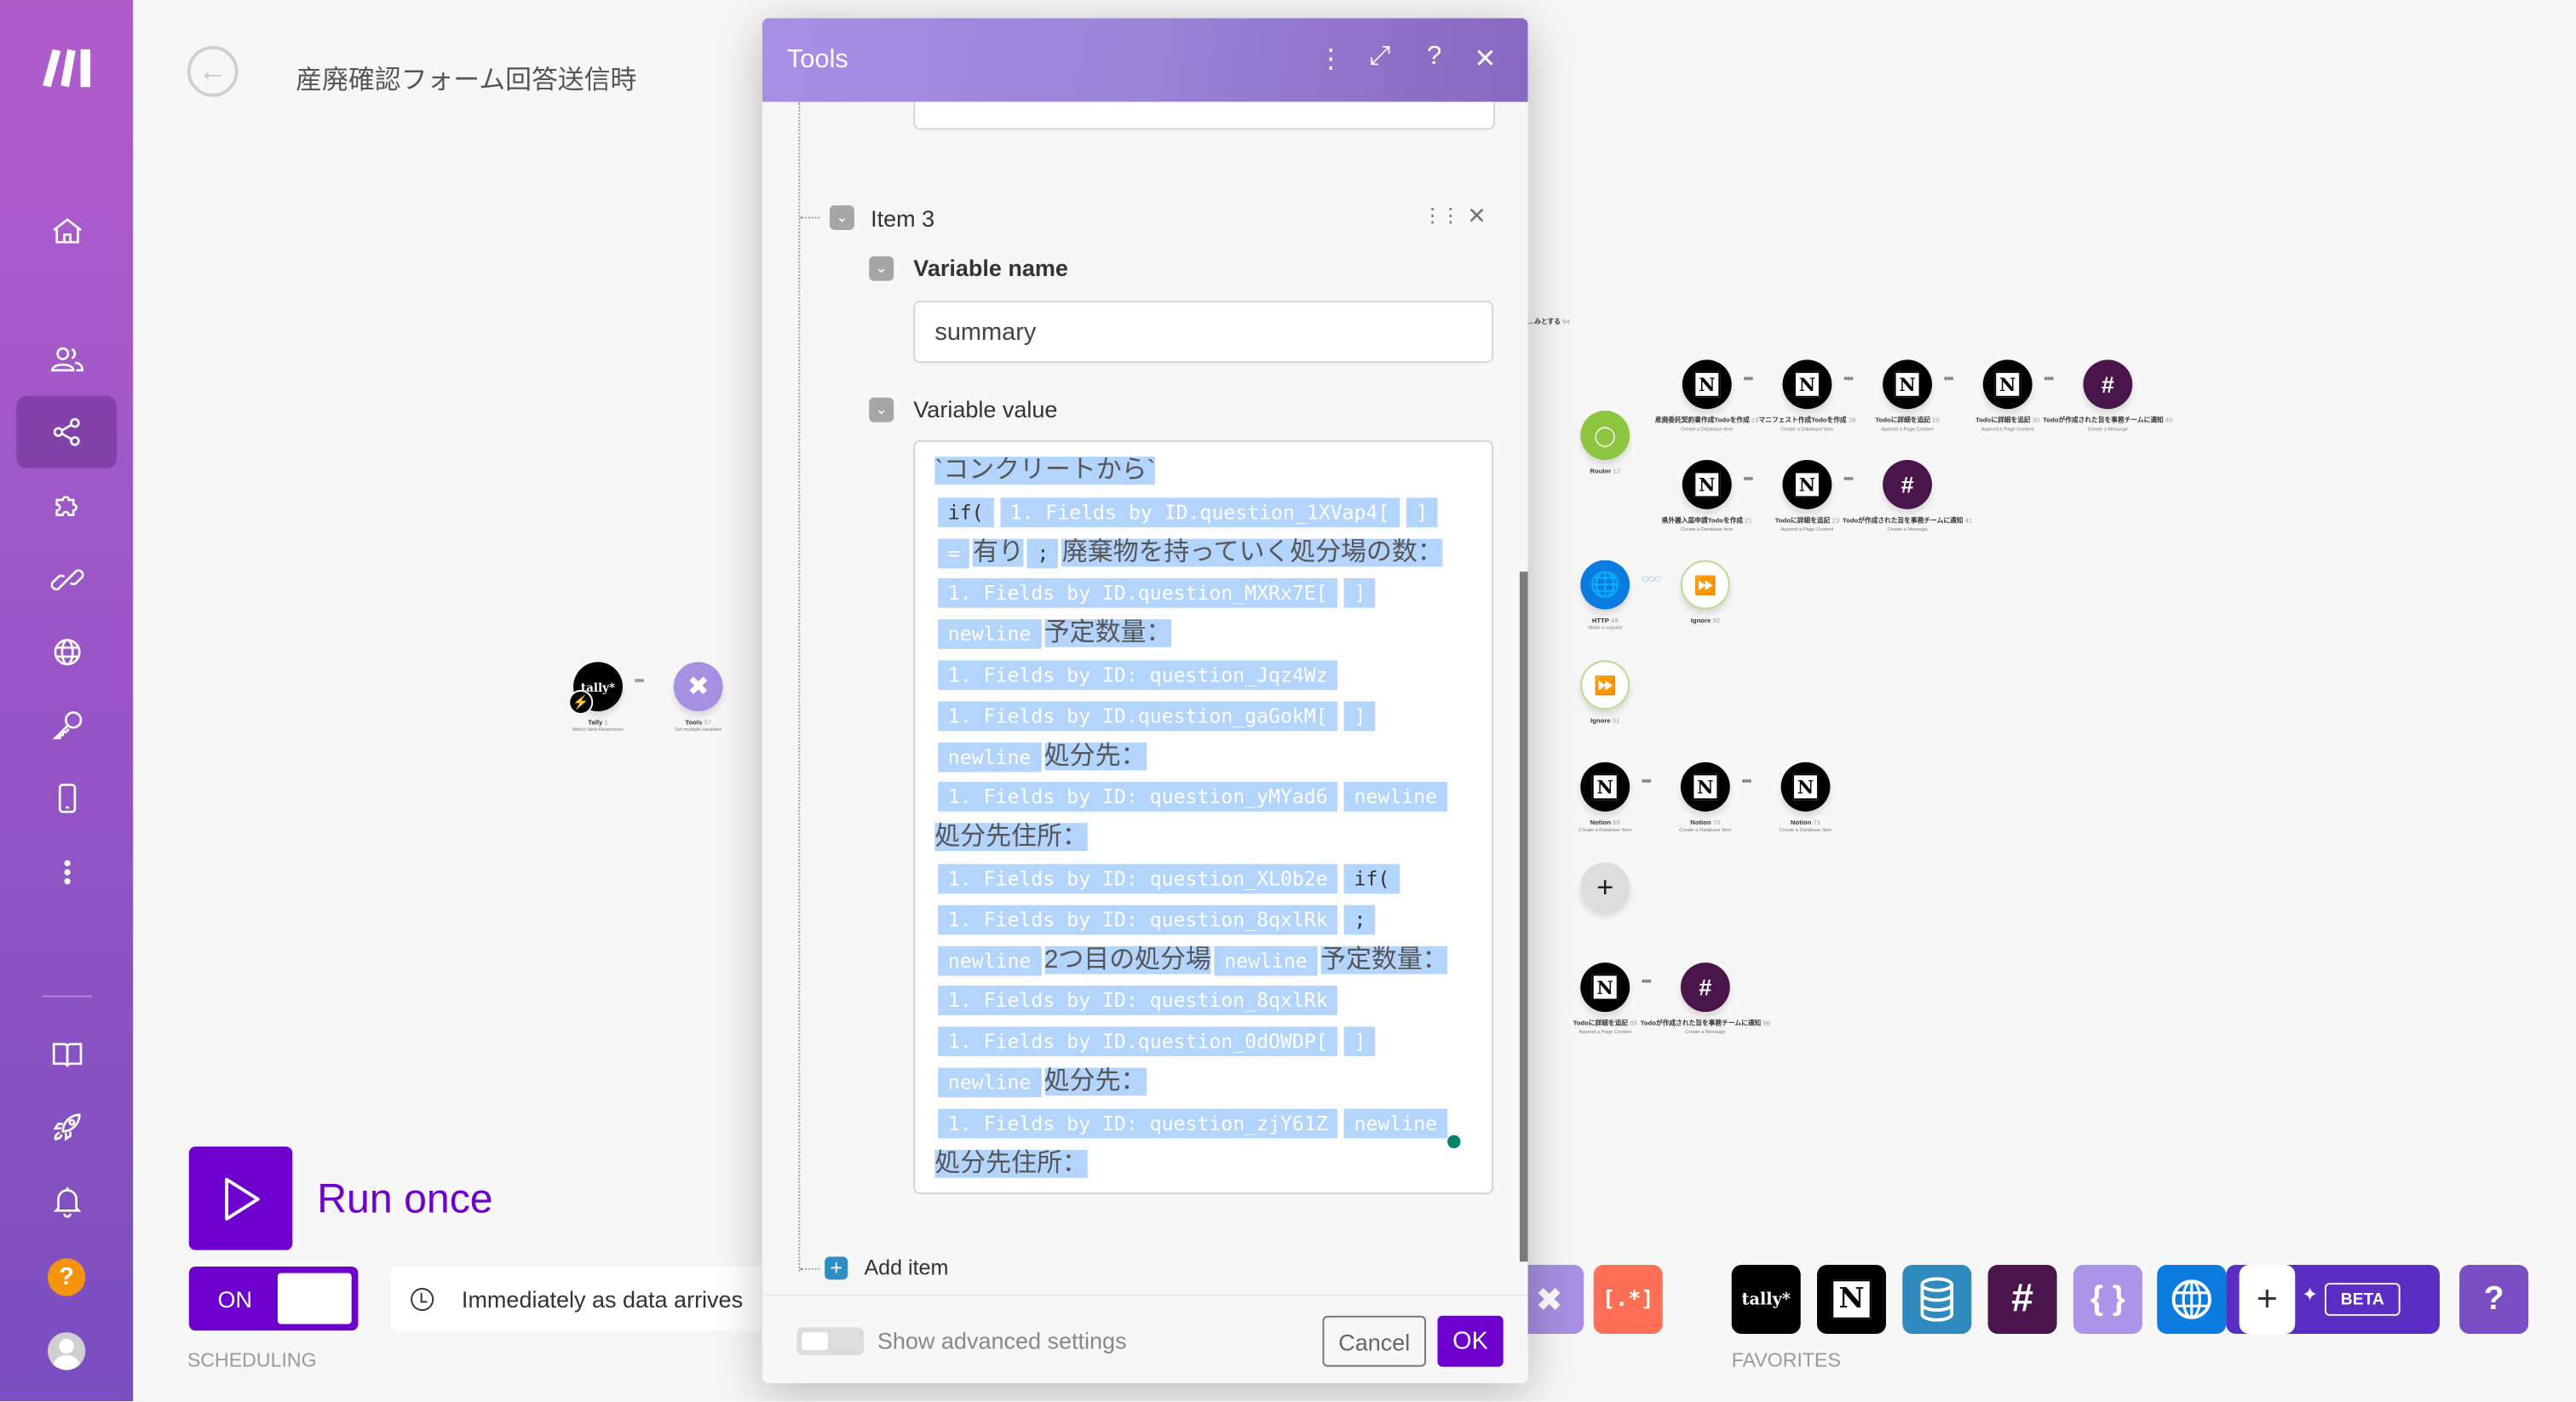 This screenshot has height=1402, width=2576. I want to click on mapped-field-token: 1. Fields by ID: question_zjY61Z, so click(1138, 1123).